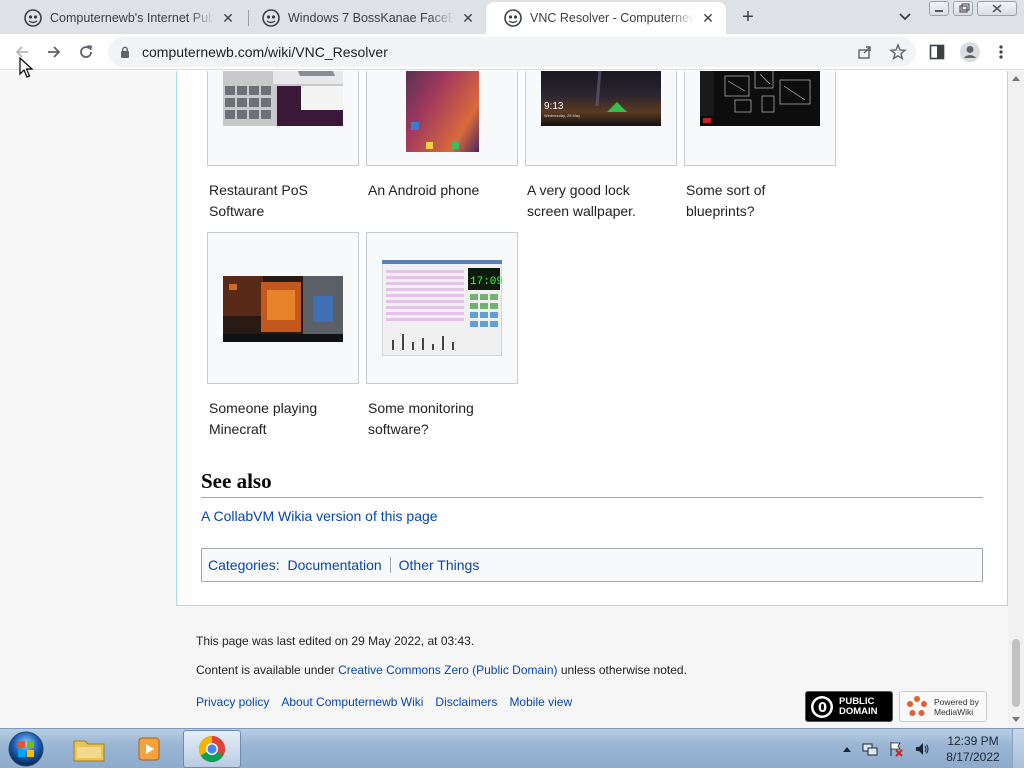 Image resolution: width=1024 pixels, height=768 pixels. I want to click on taskbar-explorer, so click(89, 749).